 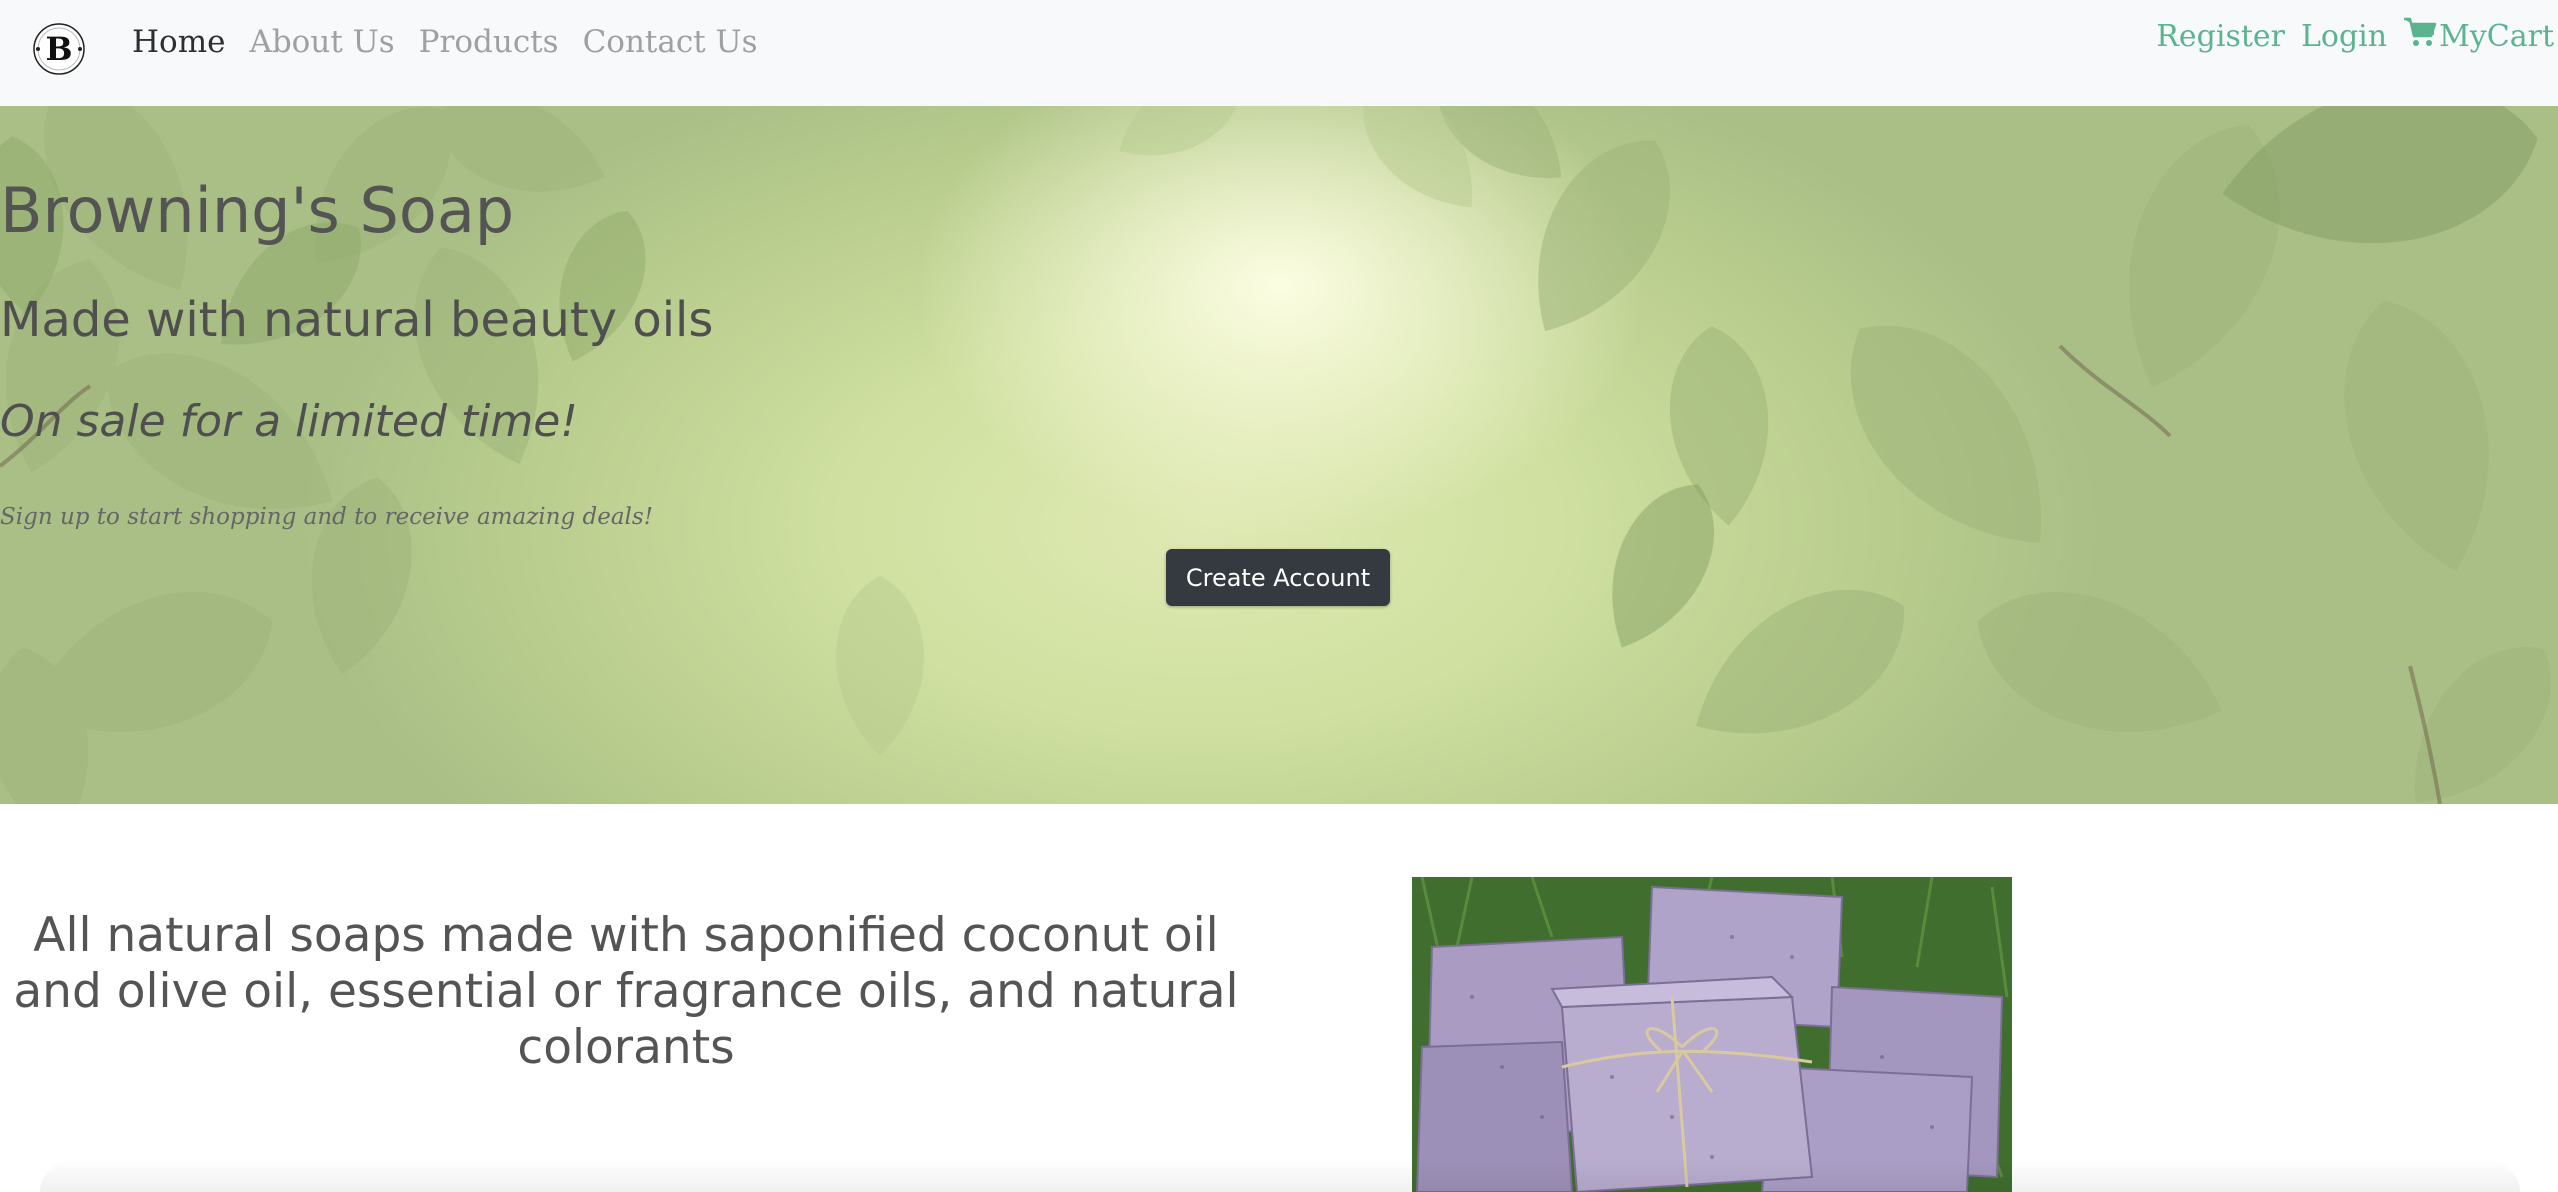 I want to click on card-shadow, so click(x=1280, y=1176).